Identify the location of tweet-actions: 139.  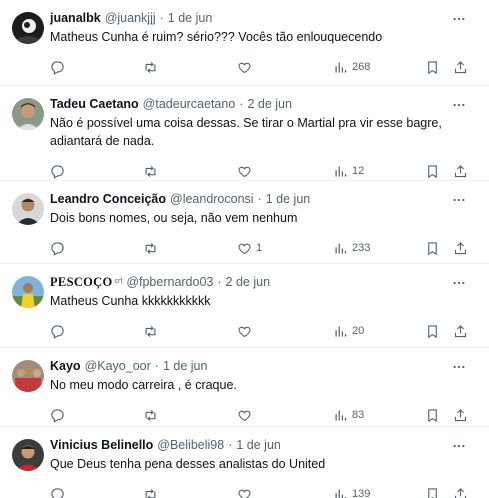
(258, 487).